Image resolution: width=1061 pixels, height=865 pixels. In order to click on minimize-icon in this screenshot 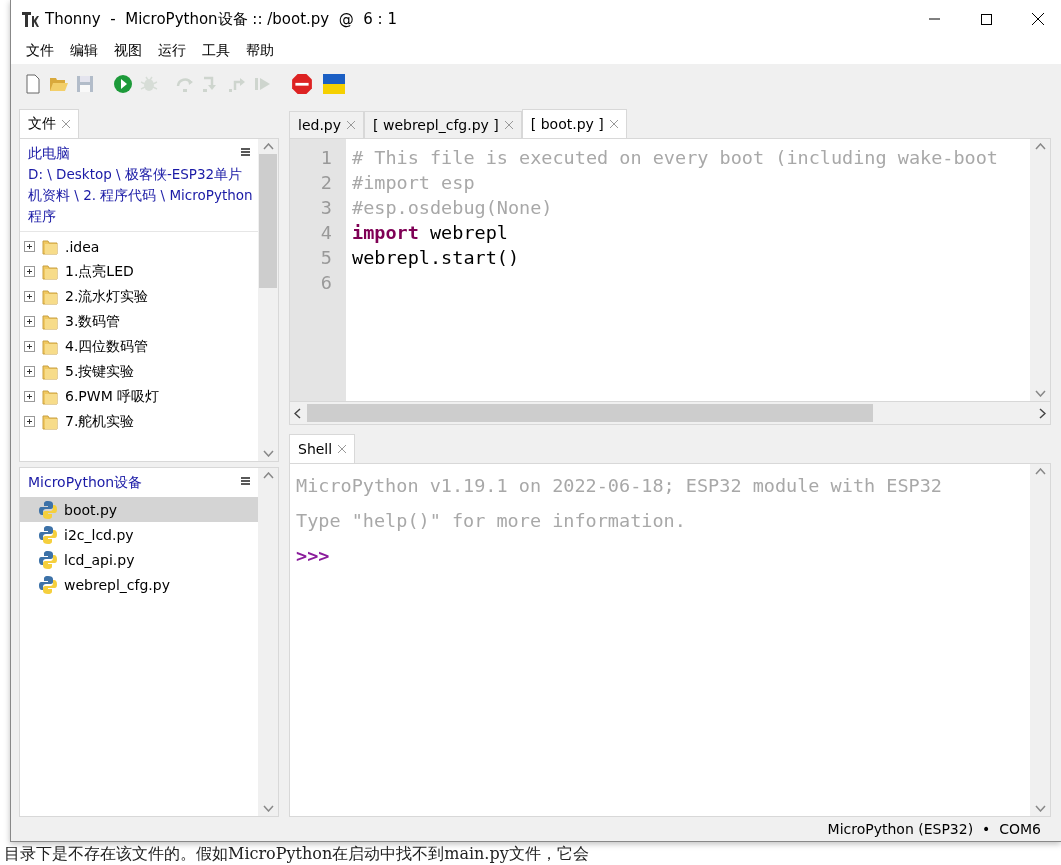, I will do `click(934, 19)`.